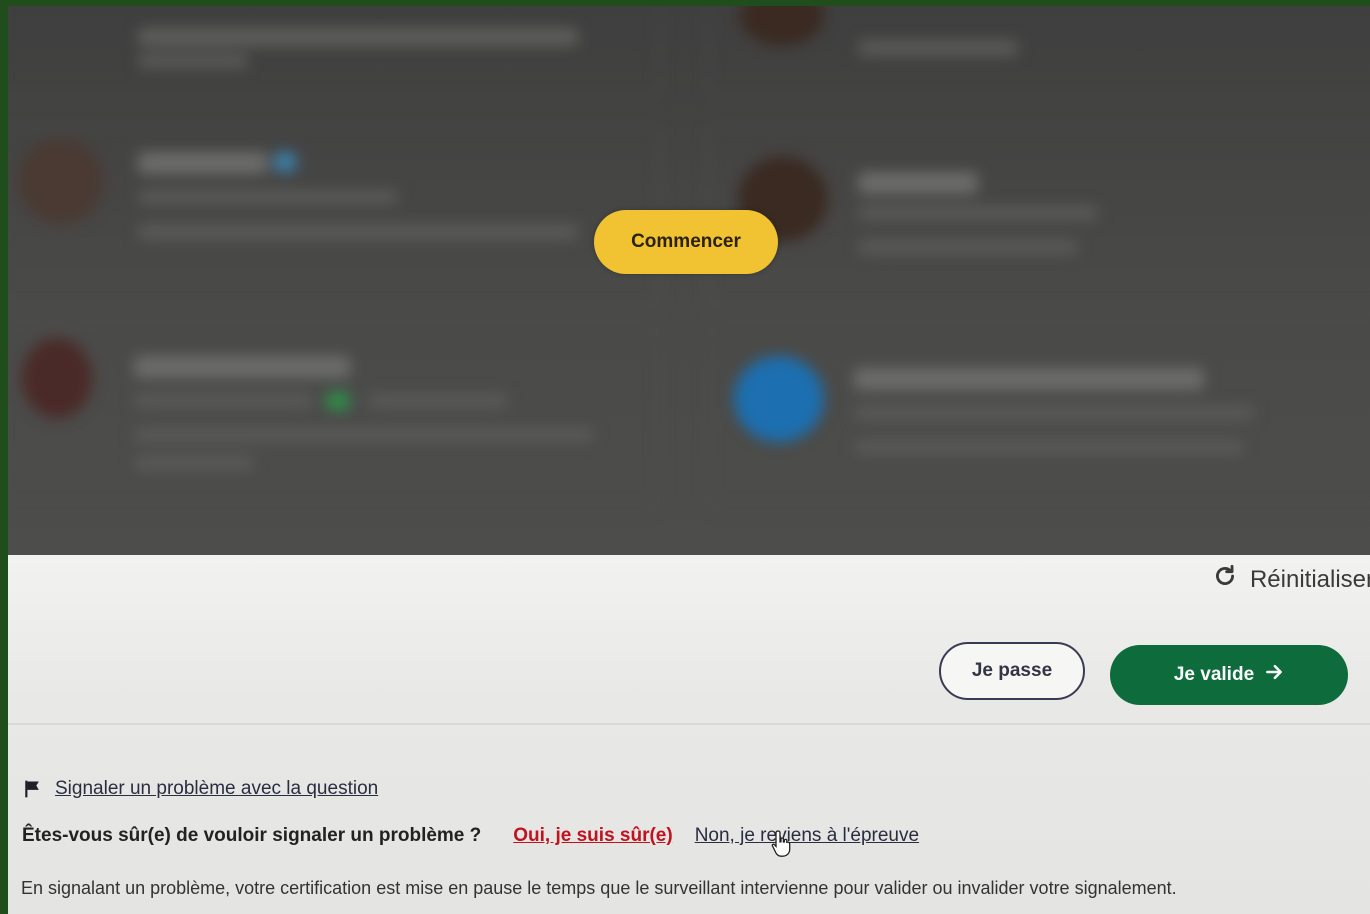 The height and width of the screenshot is (914, 1370). I want to click on flag-icon, so click(33, 789).